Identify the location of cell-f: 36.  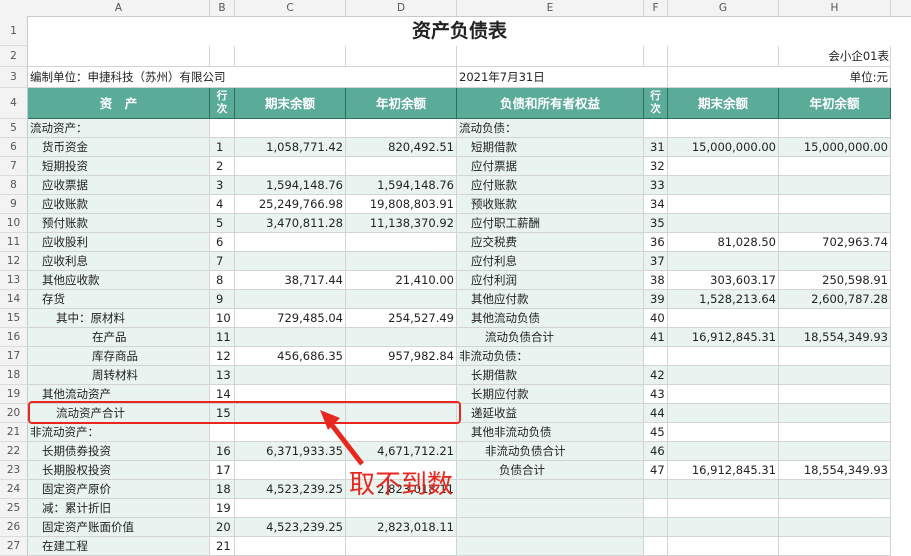
(656, 242).